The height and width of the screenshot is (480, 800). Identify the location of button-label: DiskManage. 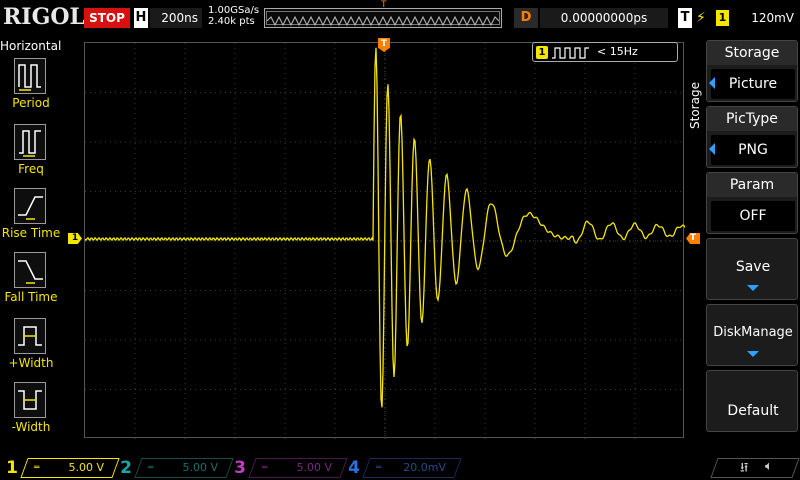
(753, 332).